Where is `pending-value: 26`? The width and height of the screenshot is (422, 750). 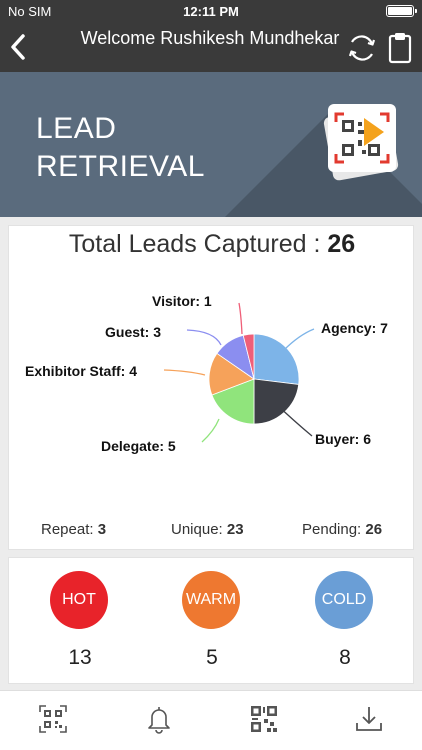
pending-value: 26 is located at coordinates (374, 529).